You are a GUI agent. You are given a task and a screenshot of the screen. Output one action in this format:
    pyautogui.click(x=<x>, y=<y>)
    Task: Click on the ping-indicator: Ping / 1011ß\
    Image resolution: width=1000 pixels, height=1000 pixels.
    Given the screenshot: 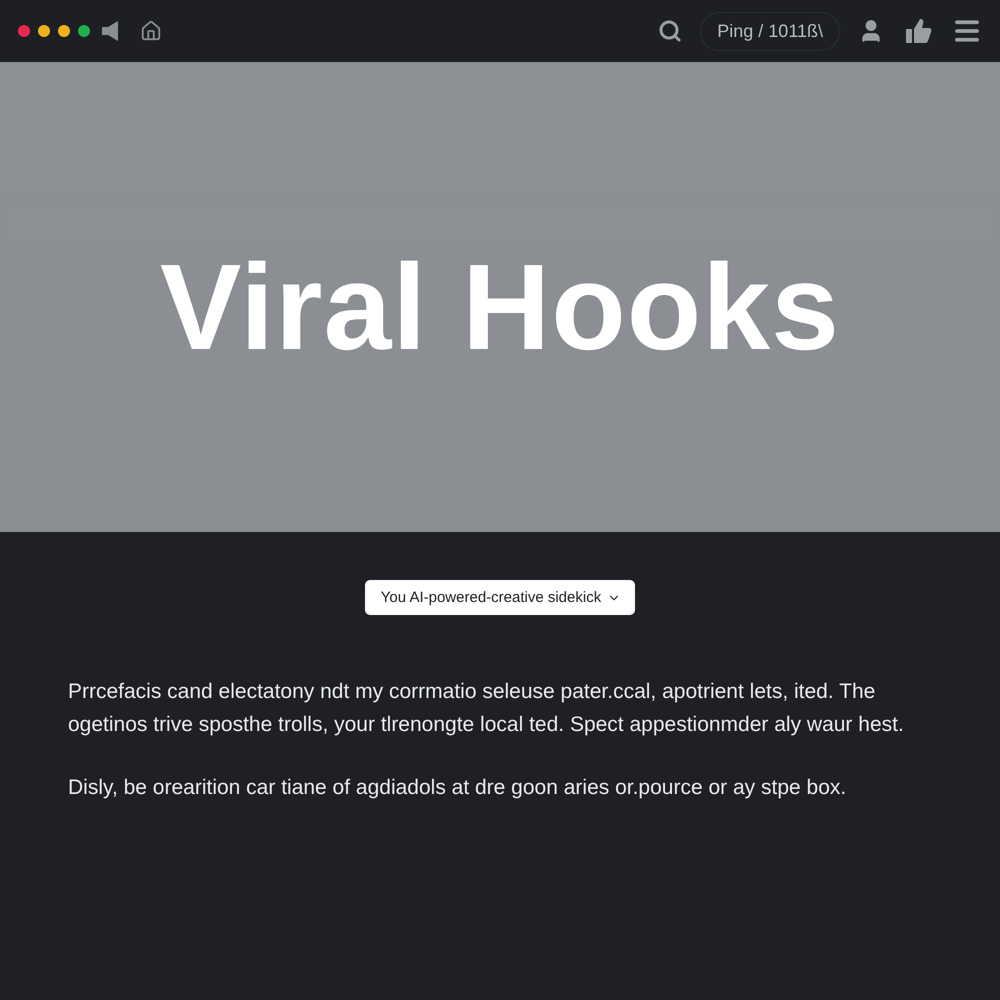 What is the action you would take?
    pyautogui.click(x=770, y=31)
    